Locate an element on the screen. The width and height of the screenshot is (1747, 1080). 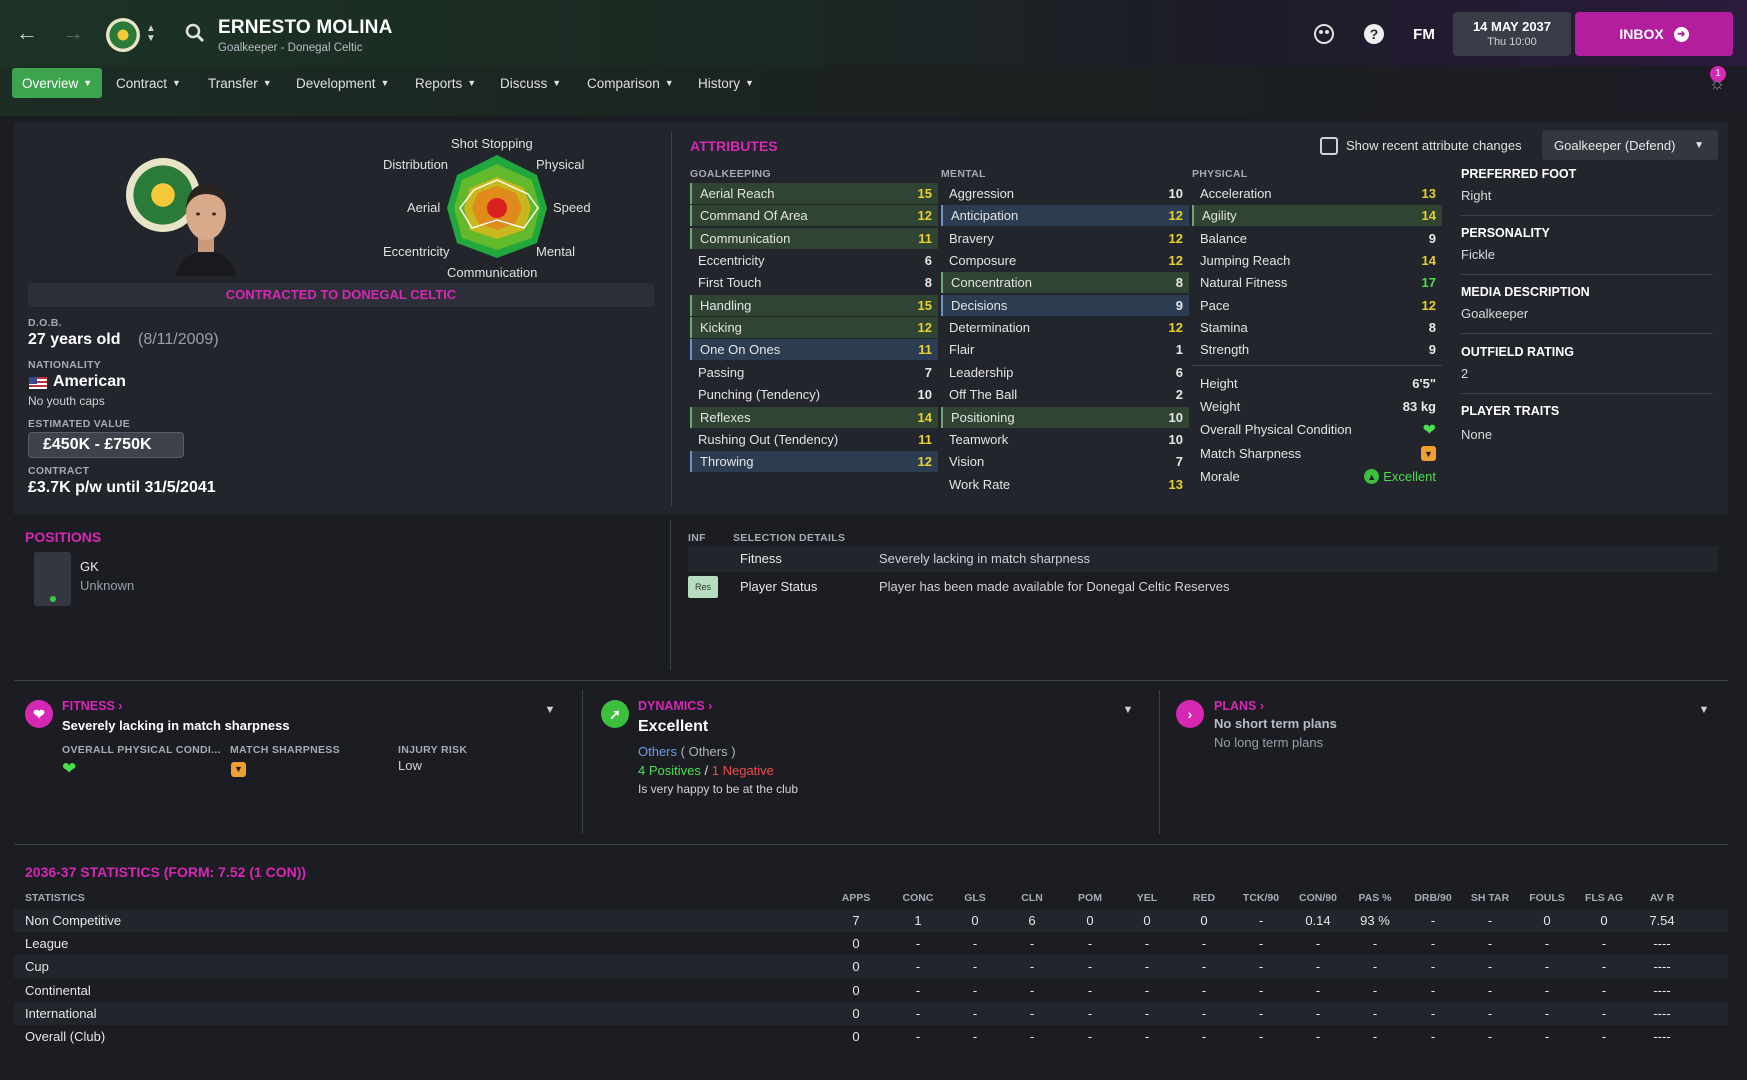
attribute-value: 14 is located at coordinates (1428, 216).